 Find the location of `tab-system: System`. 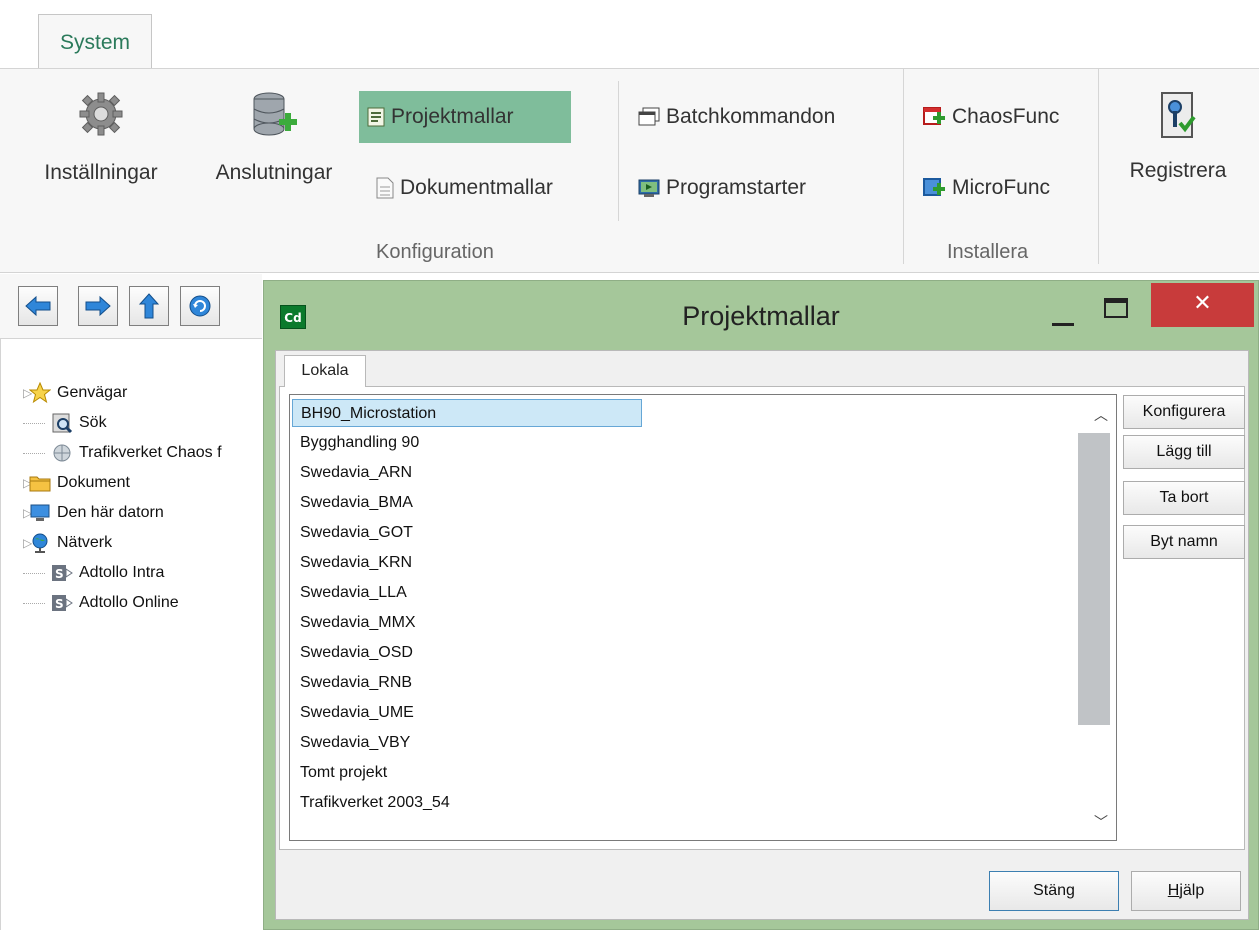

tab-system: System is located at coordinates (95, 41).